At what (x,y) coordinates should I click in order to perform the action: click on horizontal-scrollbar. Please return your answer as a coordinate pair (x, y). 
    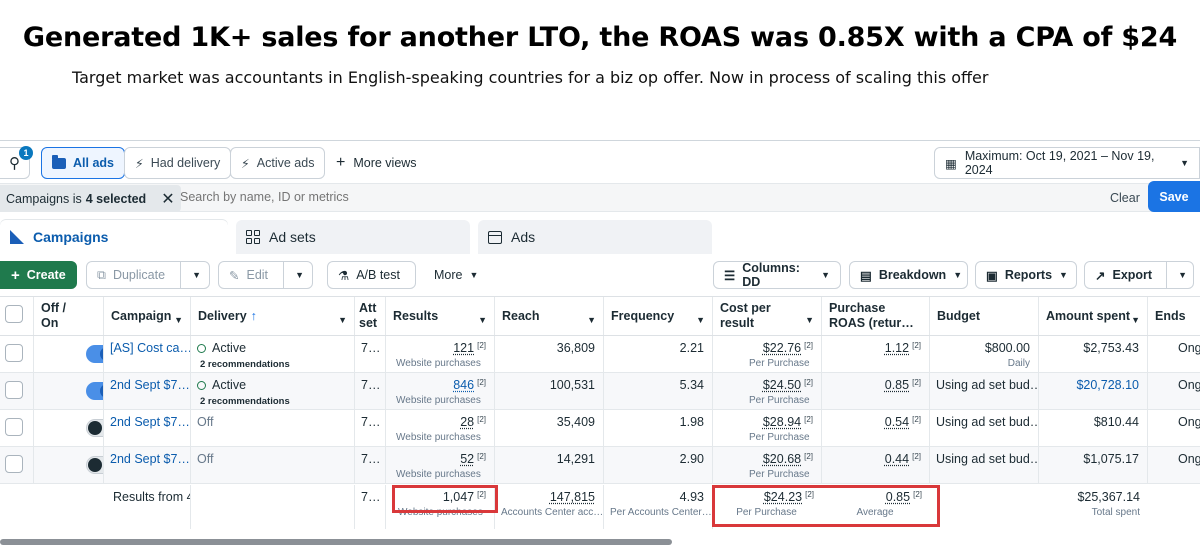
    Looking at the image, I should click on (336, 542).